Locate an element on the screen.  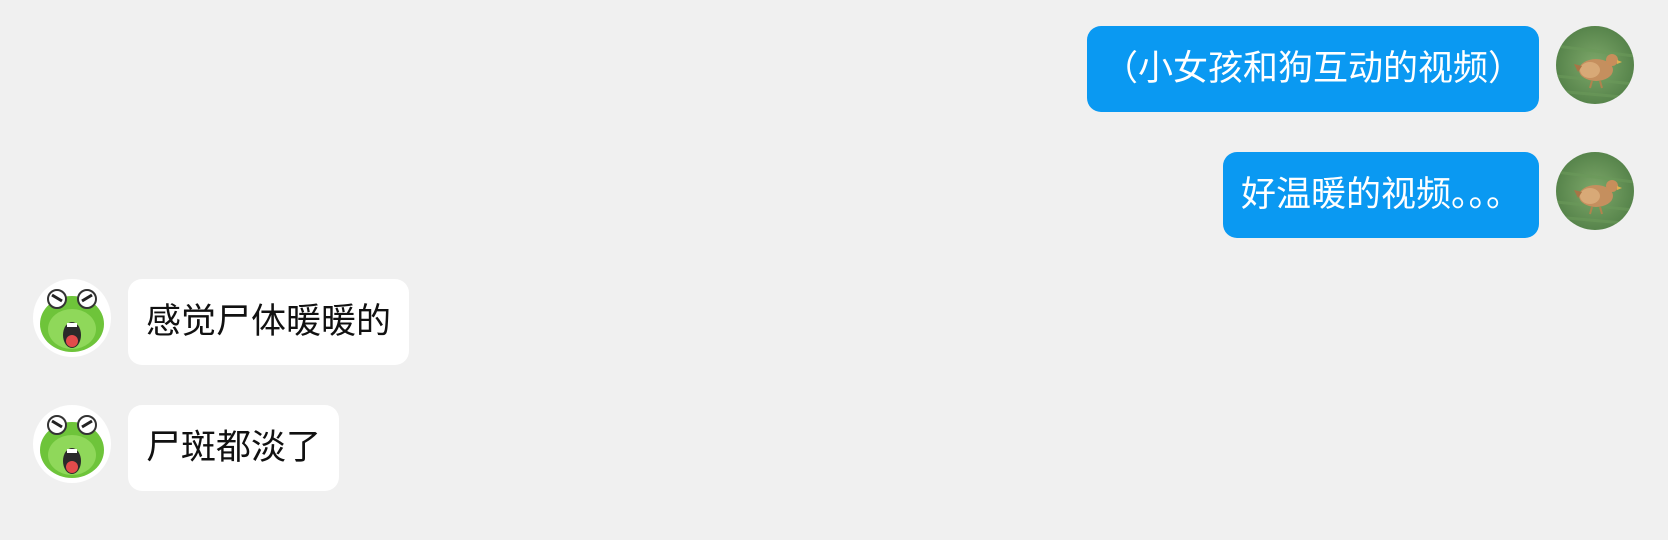
message-bubble-incoming: 尸斑都淡了 is located at coordinates (234, 448).